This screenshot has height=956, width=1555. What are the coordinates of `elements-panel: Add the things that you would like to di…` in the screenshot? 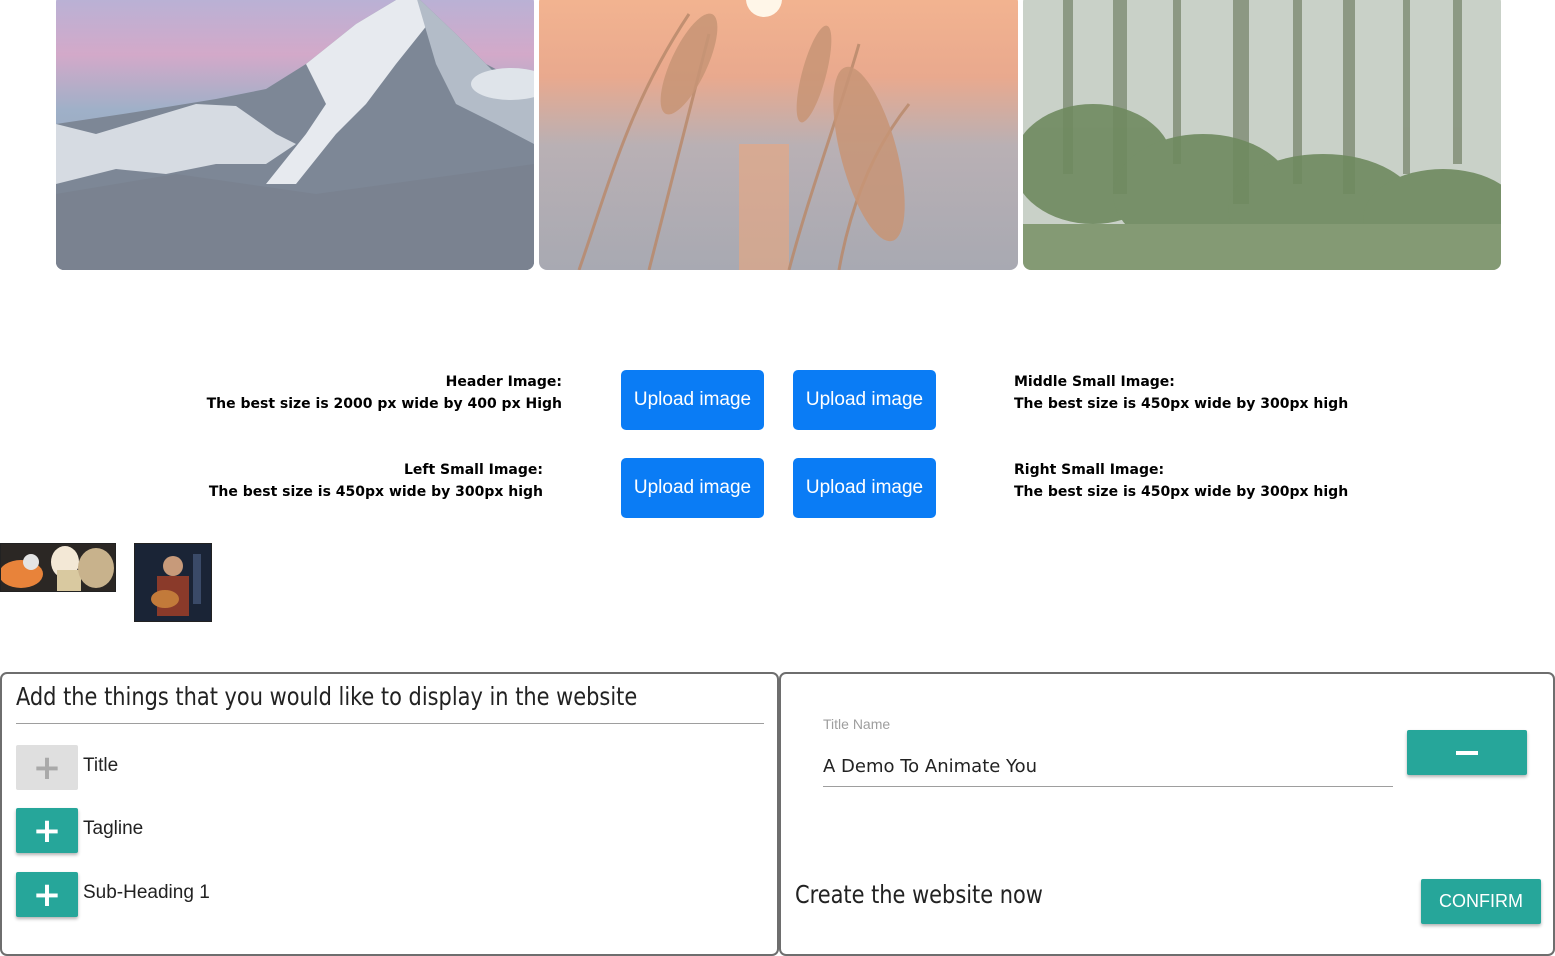 It's located at (389, 814).